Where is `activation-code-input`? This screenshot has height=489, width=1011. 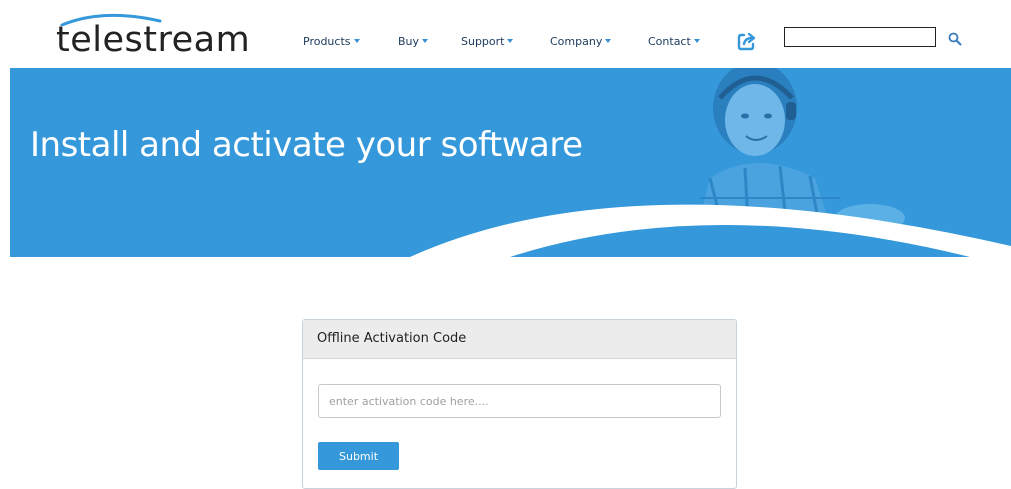 activation-code-input is located at coordinates (519, 401).